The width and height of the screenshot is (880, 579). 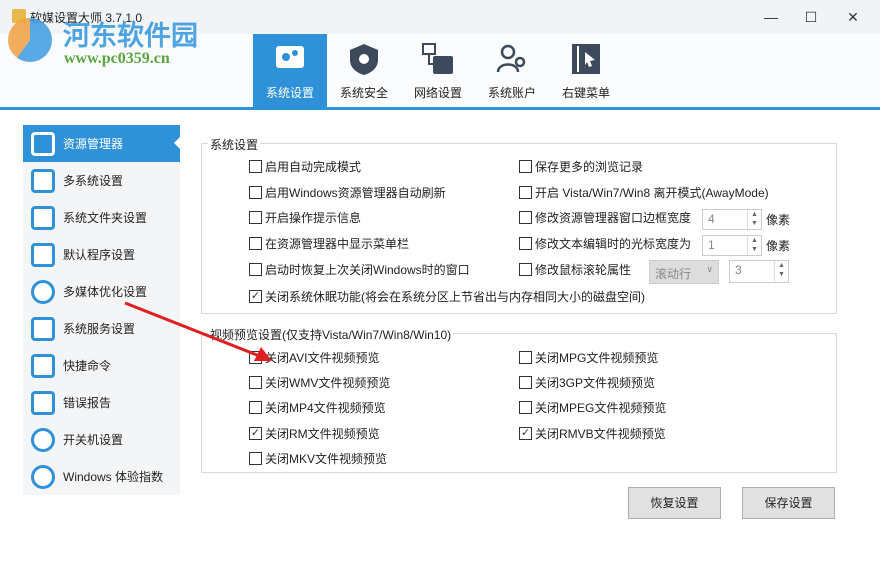 I want to click on multi-system-icon, so click(x=43, y=180).